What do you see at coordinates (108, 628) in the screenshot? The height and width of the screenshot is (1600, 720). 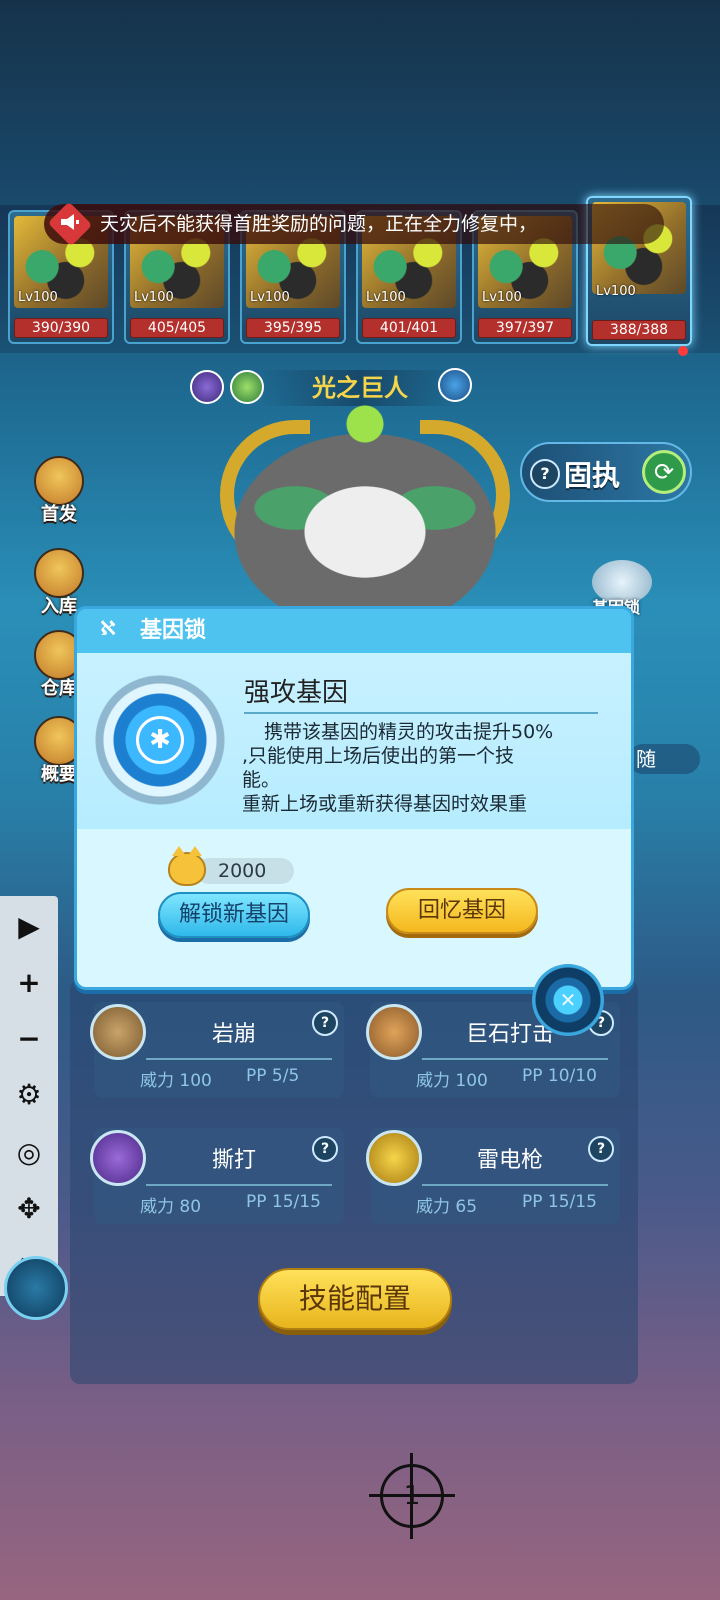 I see `dna-icon: ℵ` at bounding box center [108, 628].